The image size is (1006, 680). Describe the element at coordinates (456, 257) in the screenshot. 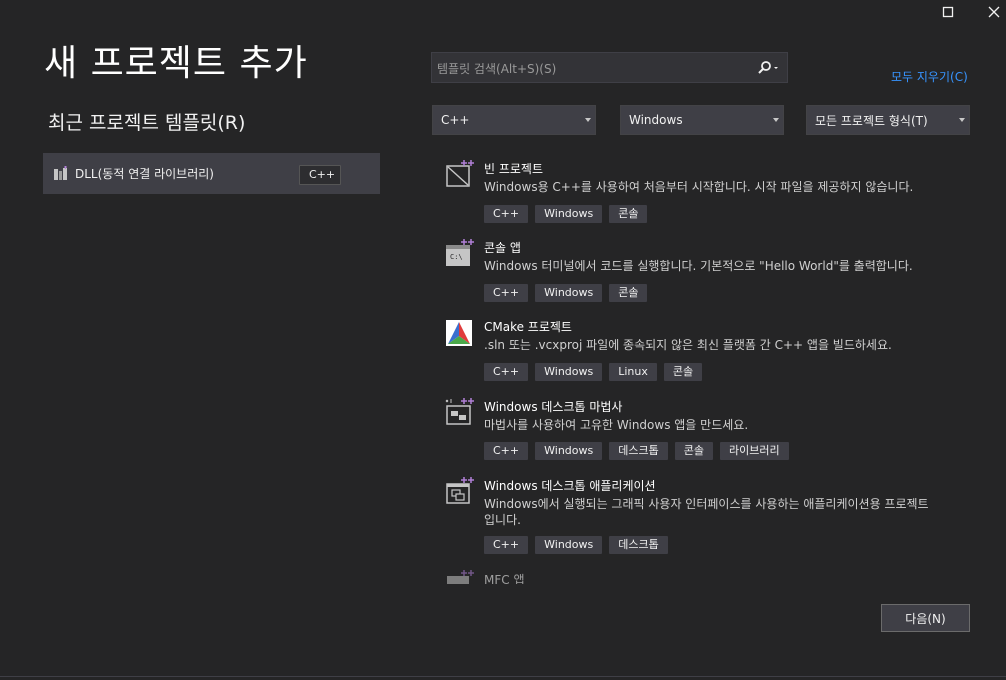

I see `svg-text: C:\` at that location.